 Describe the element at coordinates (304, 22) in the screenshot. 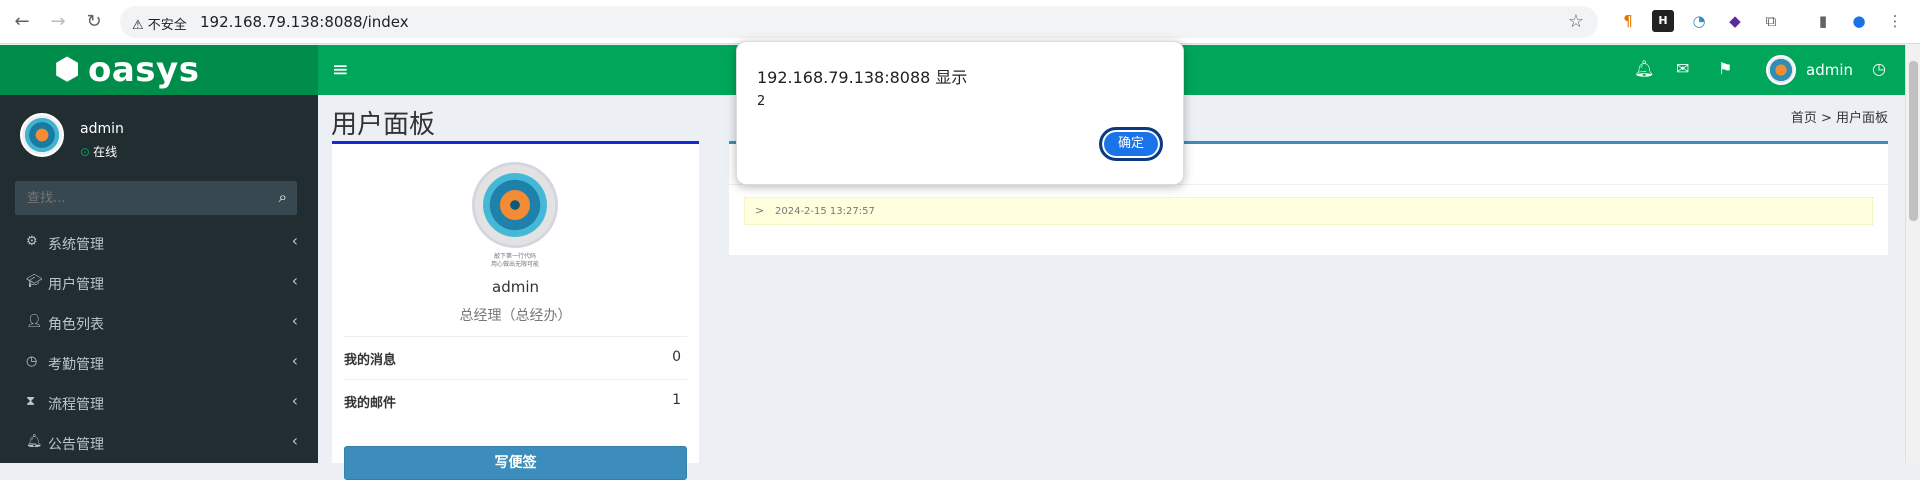

I see `url-text: 192.168.79.138:8088/index` at that location.